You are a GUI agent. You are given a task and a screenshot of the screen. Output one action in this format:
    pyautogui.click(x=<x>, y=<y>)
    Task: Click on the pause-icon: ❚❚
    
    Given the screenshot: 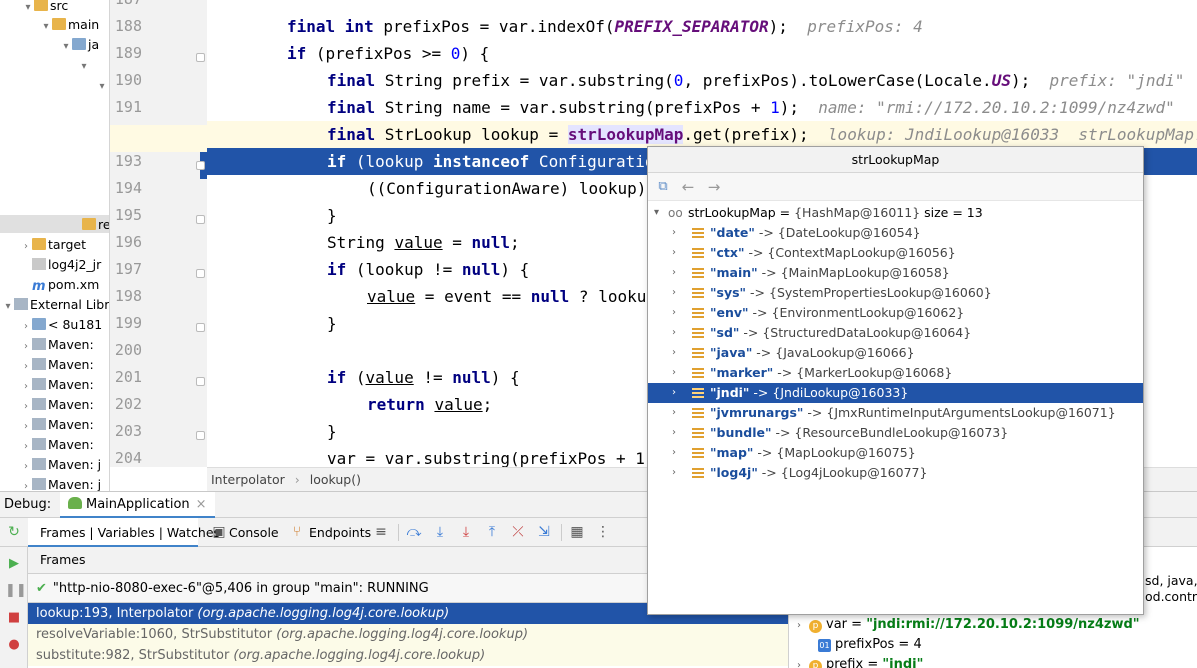 What is the action you would take?
    pyautogui.click(x=16, y=591)
    